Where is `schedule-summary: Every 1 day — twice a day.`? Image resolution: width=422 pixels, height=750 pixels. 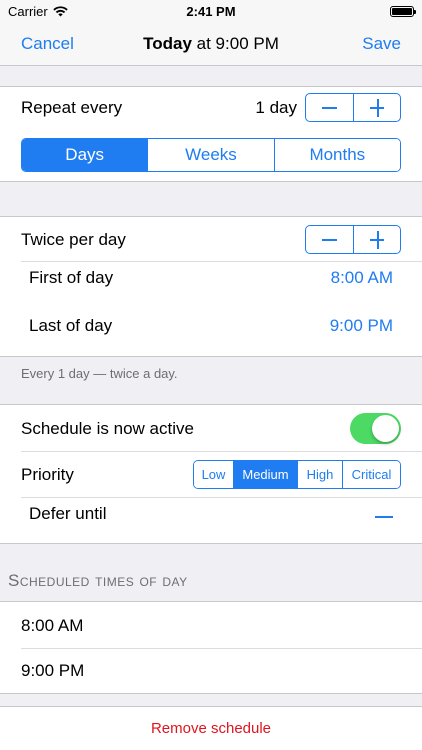 schedule-summary: Every 1 day — twice a day. is located at coordinates (99, 373).